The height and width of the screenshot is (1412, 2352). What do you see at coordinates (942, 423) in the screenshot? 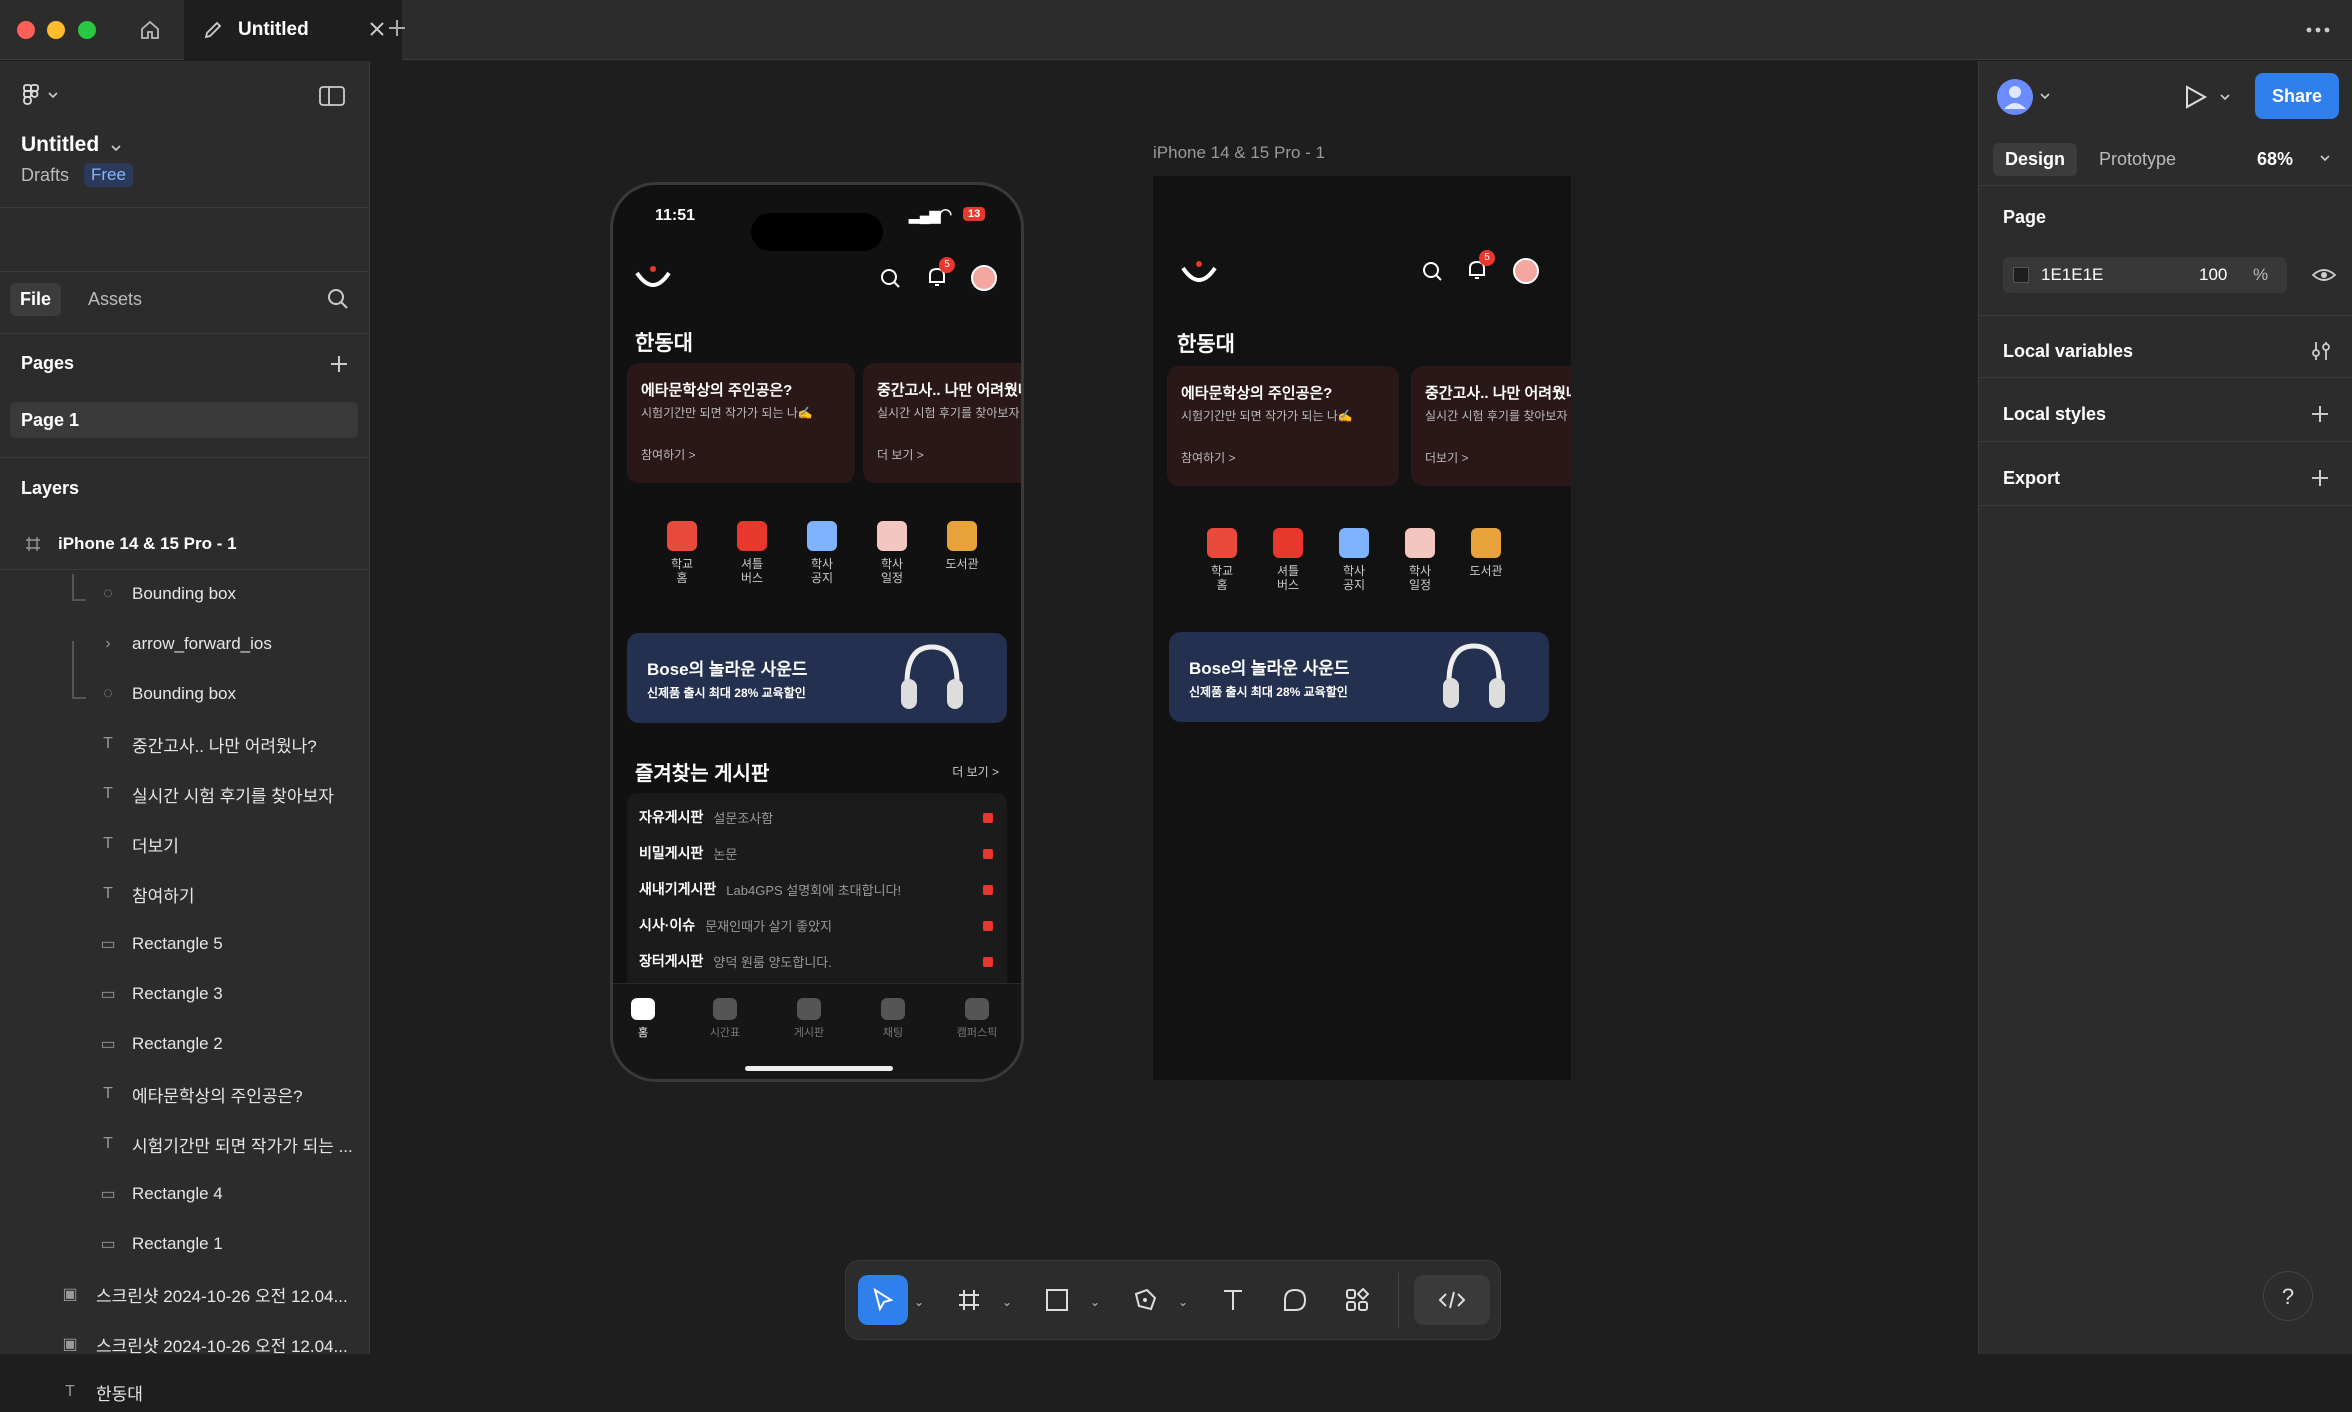
I see `event-card: 중간고사.. 나만 어려웠나? 실시간 시험 후기를 찾아보자 더 보기 >` at bounding box center [942, 423].